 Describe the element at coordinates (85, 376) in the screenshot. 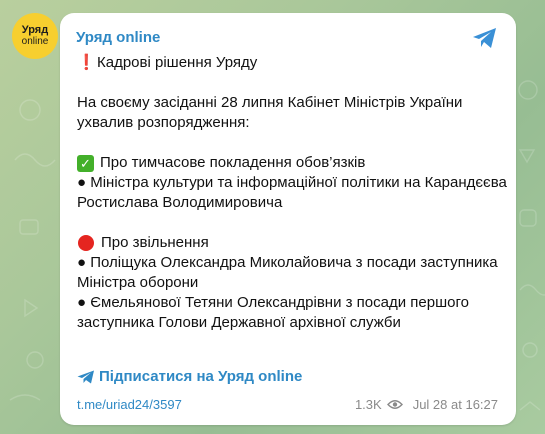

I see `telegram-icon` at that location.